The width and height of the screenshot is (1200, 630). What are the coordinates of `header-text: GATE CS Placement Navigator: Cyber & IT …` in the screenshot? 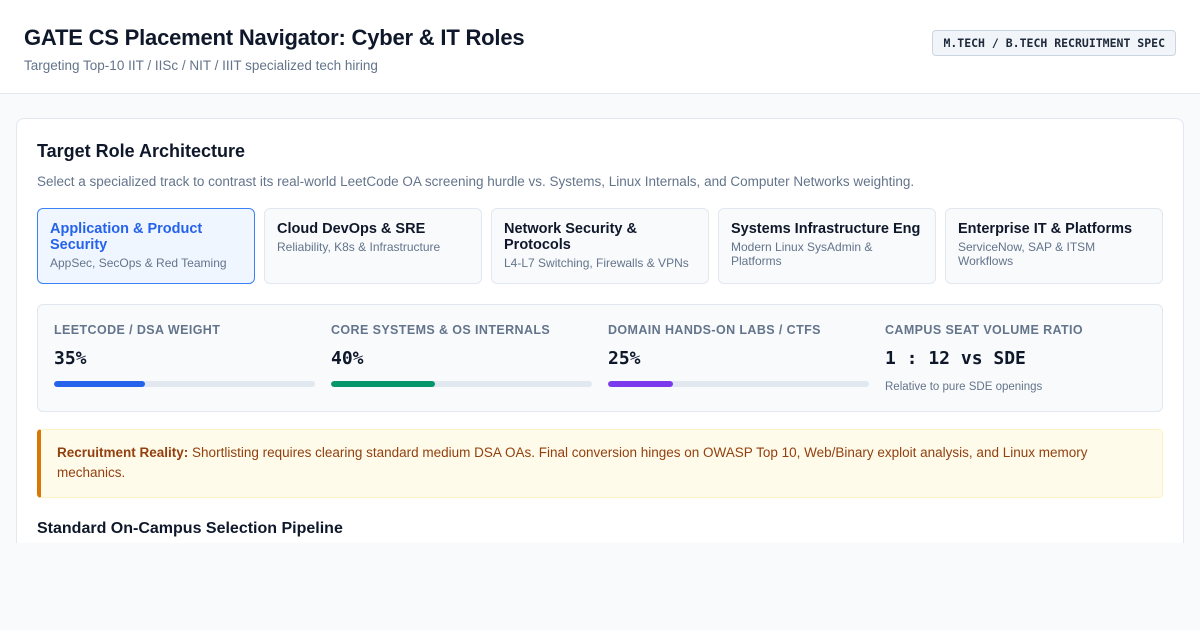 It's located at (274, 47).